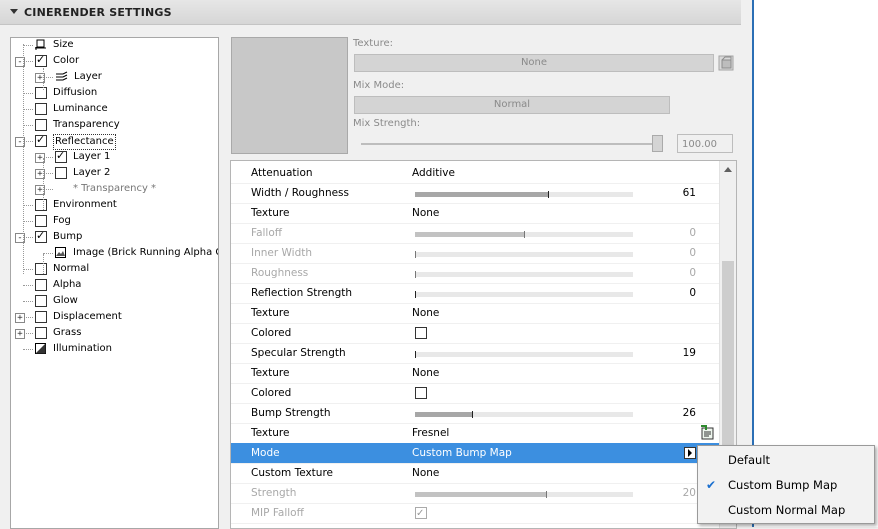  I want to click on property-row-bump-strength: Bump Strength 26, so click(476, 413).